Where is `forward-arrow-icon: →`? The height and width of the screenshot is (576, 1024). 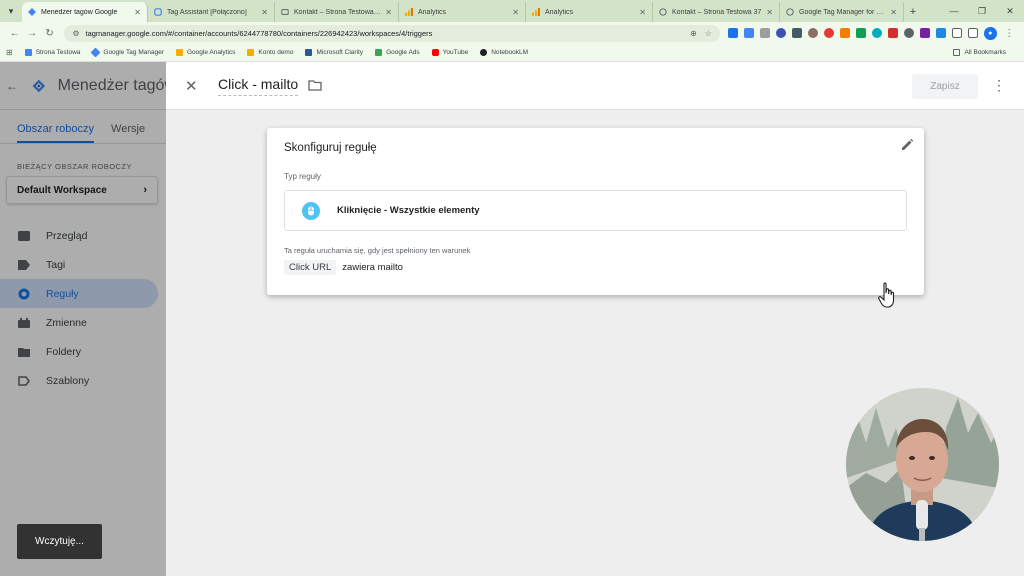 forward-arrow-icon: → is located at coordinates (31, 33).